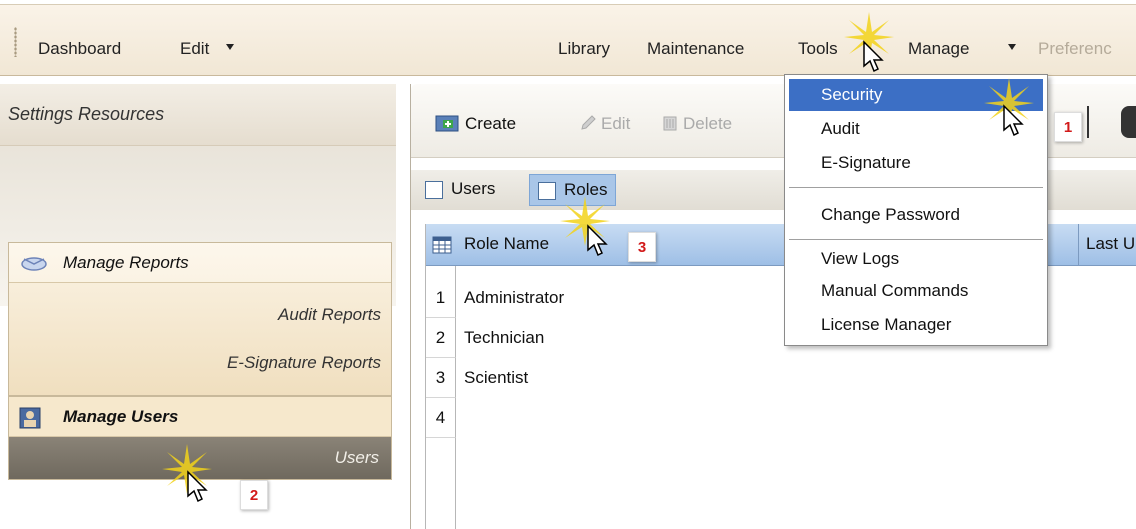 The width and height of the screenshot is (1136, 529). What do you see at coordinates (434, 190) in the screenshot?
I see `users-tab-icon` at bounding box center [434, 190].